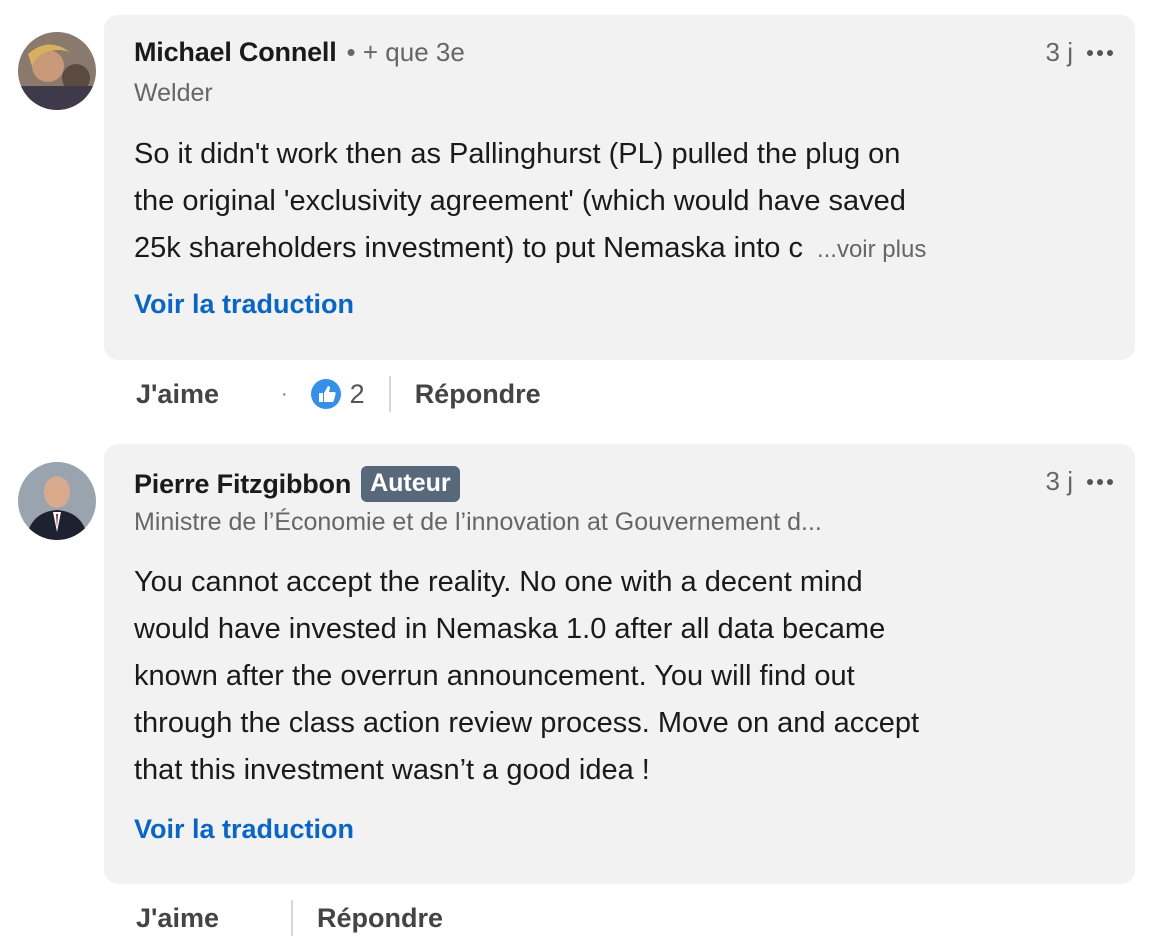 Image resolution: width=1154 pixels, height=952 pixels. Describe the element at coordinates (173, 93) in the screenshot. I see `author-headline: Welder` at that location.